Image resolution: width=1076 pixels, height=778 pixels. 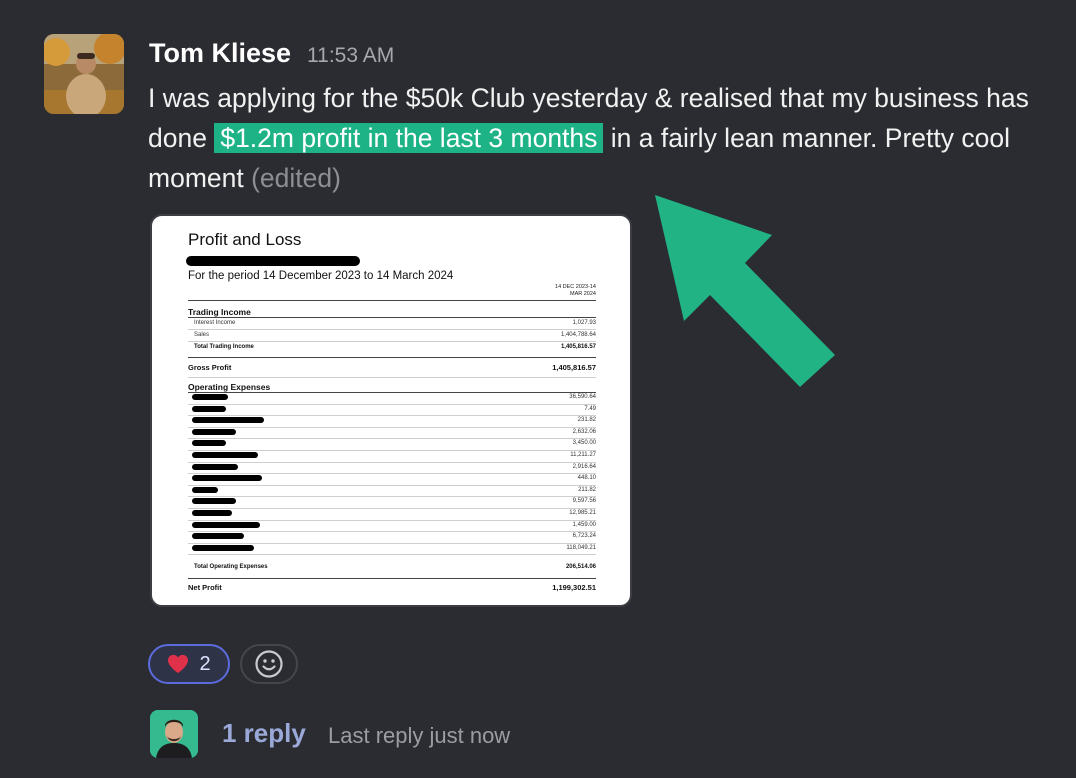 I want to click on pl-row-label: Total Operating Expenses, so click(x=231, y=567).